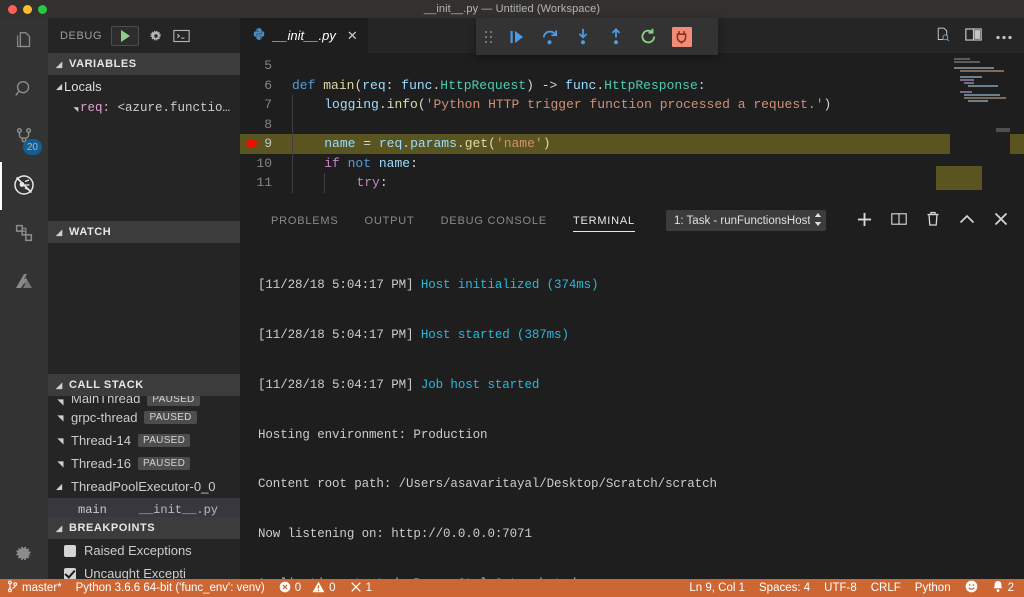  Describe the element at coordinates (390, 220) in the screenshot. I see `tab-output: OUTPUT` at that location.